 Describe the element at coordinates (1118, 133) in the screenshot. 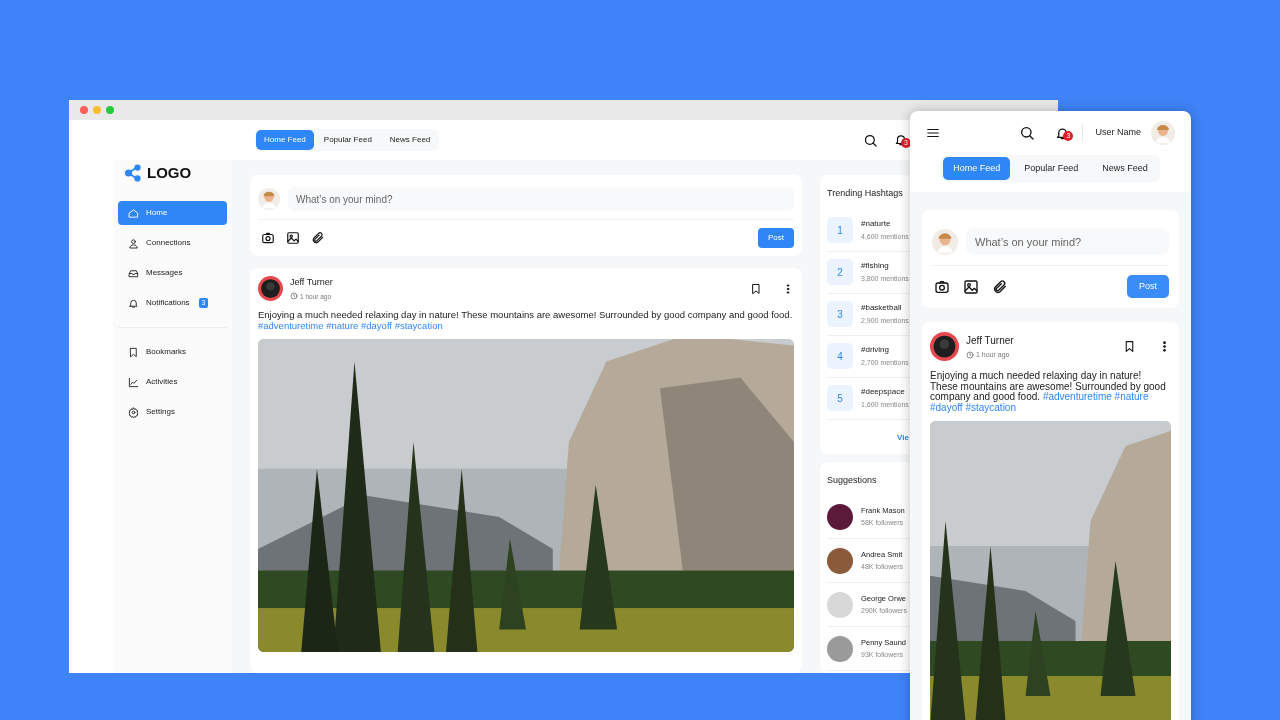

I see `user-name: User Name` at that location.